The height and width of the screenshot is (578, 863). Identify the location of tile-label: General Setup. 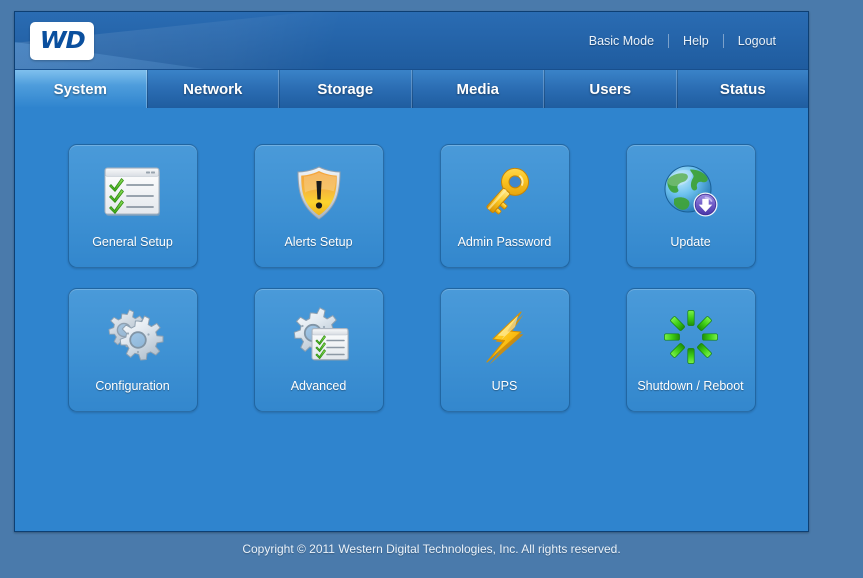
(132, 242).